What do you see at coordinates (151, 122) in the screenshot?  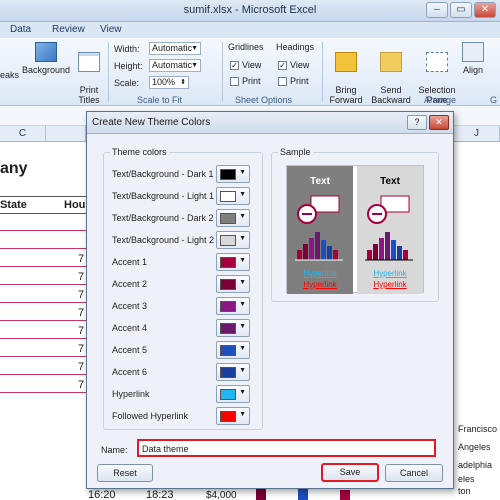 I see `dialog-title: Create New Theme Colors` at bounding box center [151, 122].